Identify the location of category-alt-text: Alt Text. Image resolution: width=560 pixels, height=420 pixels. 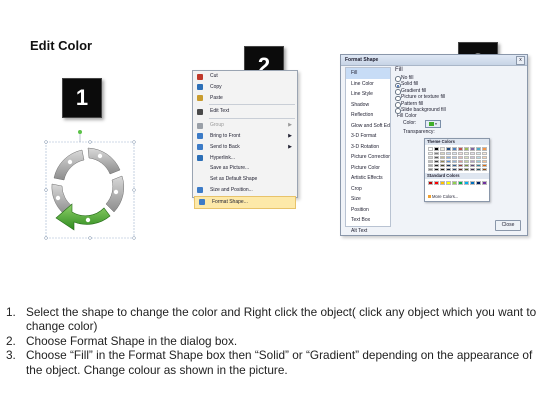
(368, 231).